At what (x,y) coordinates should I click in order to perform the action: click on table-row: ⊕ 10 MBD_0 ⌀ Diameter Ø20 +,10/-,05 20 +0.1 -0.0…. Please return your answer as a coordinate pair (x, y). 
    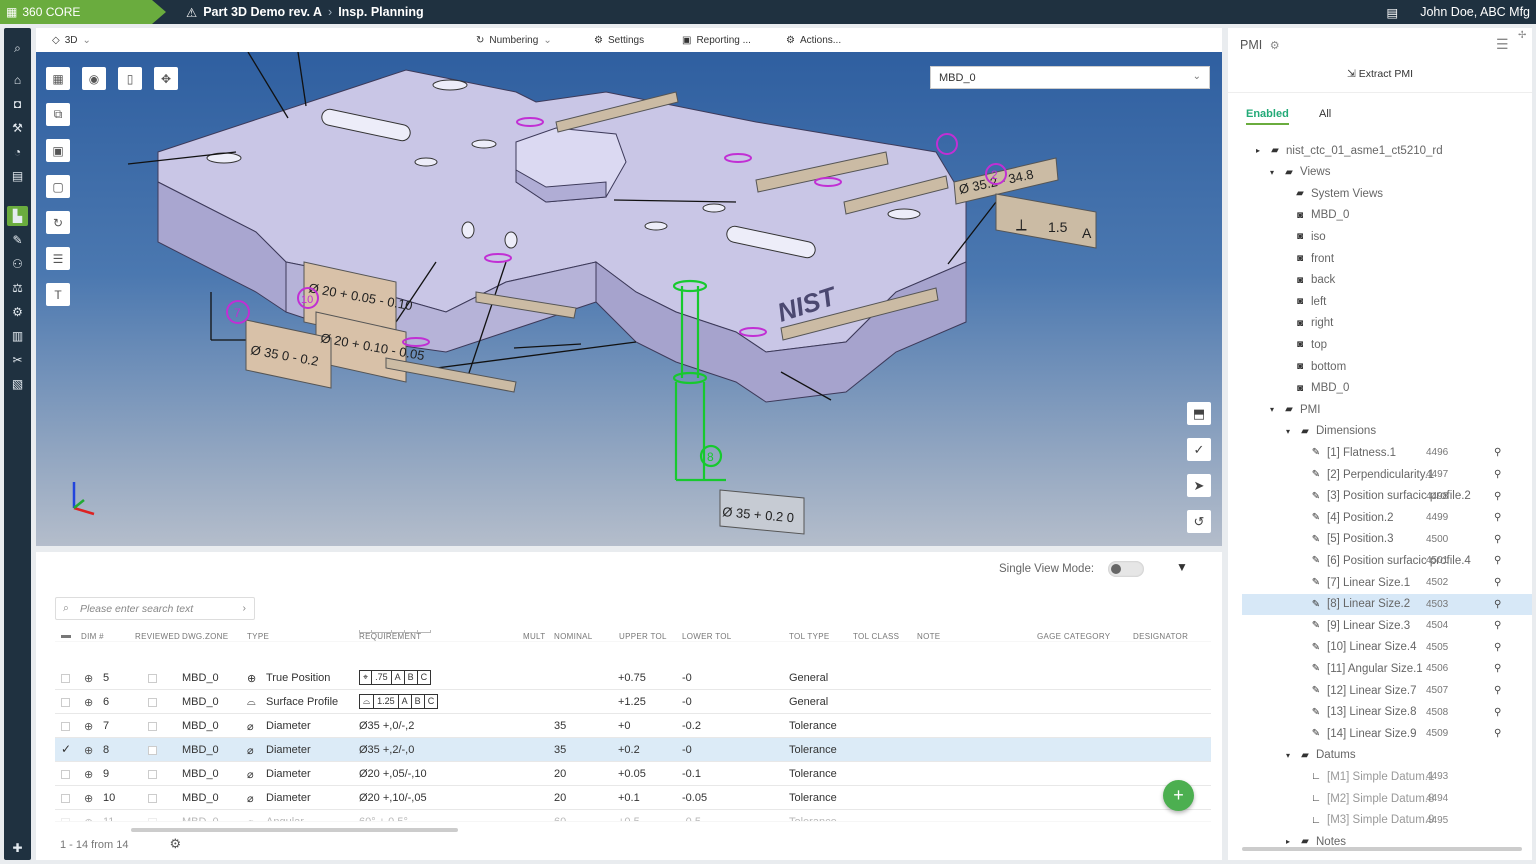
    Looking at the image, I should click on (633, 798).